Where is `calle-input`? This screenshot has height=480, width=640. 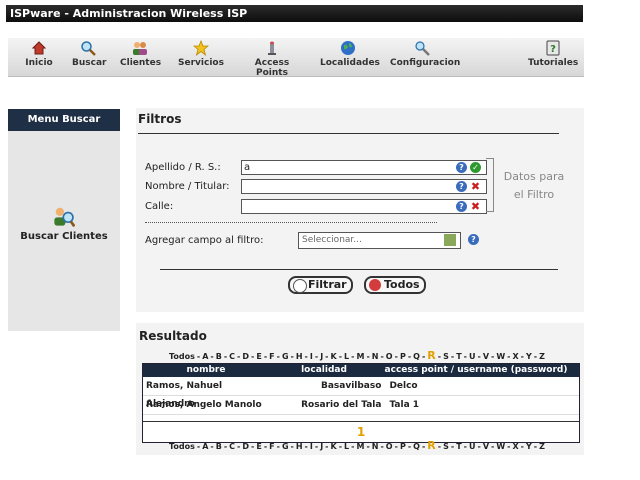
calle-input is located at coordinates (364, 206).